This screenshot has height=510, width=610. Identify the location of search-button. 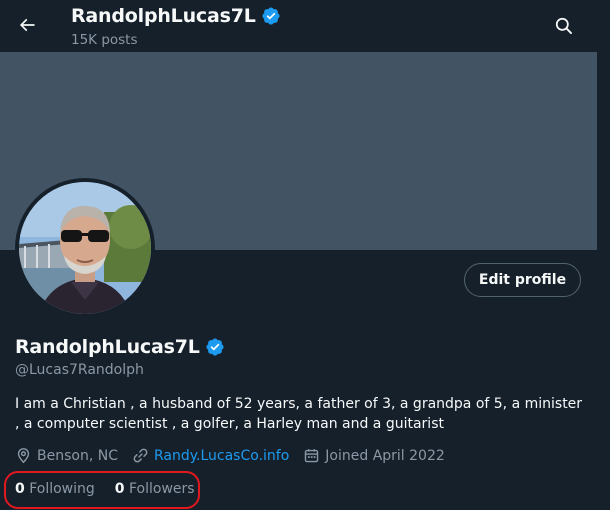
(563, 25).